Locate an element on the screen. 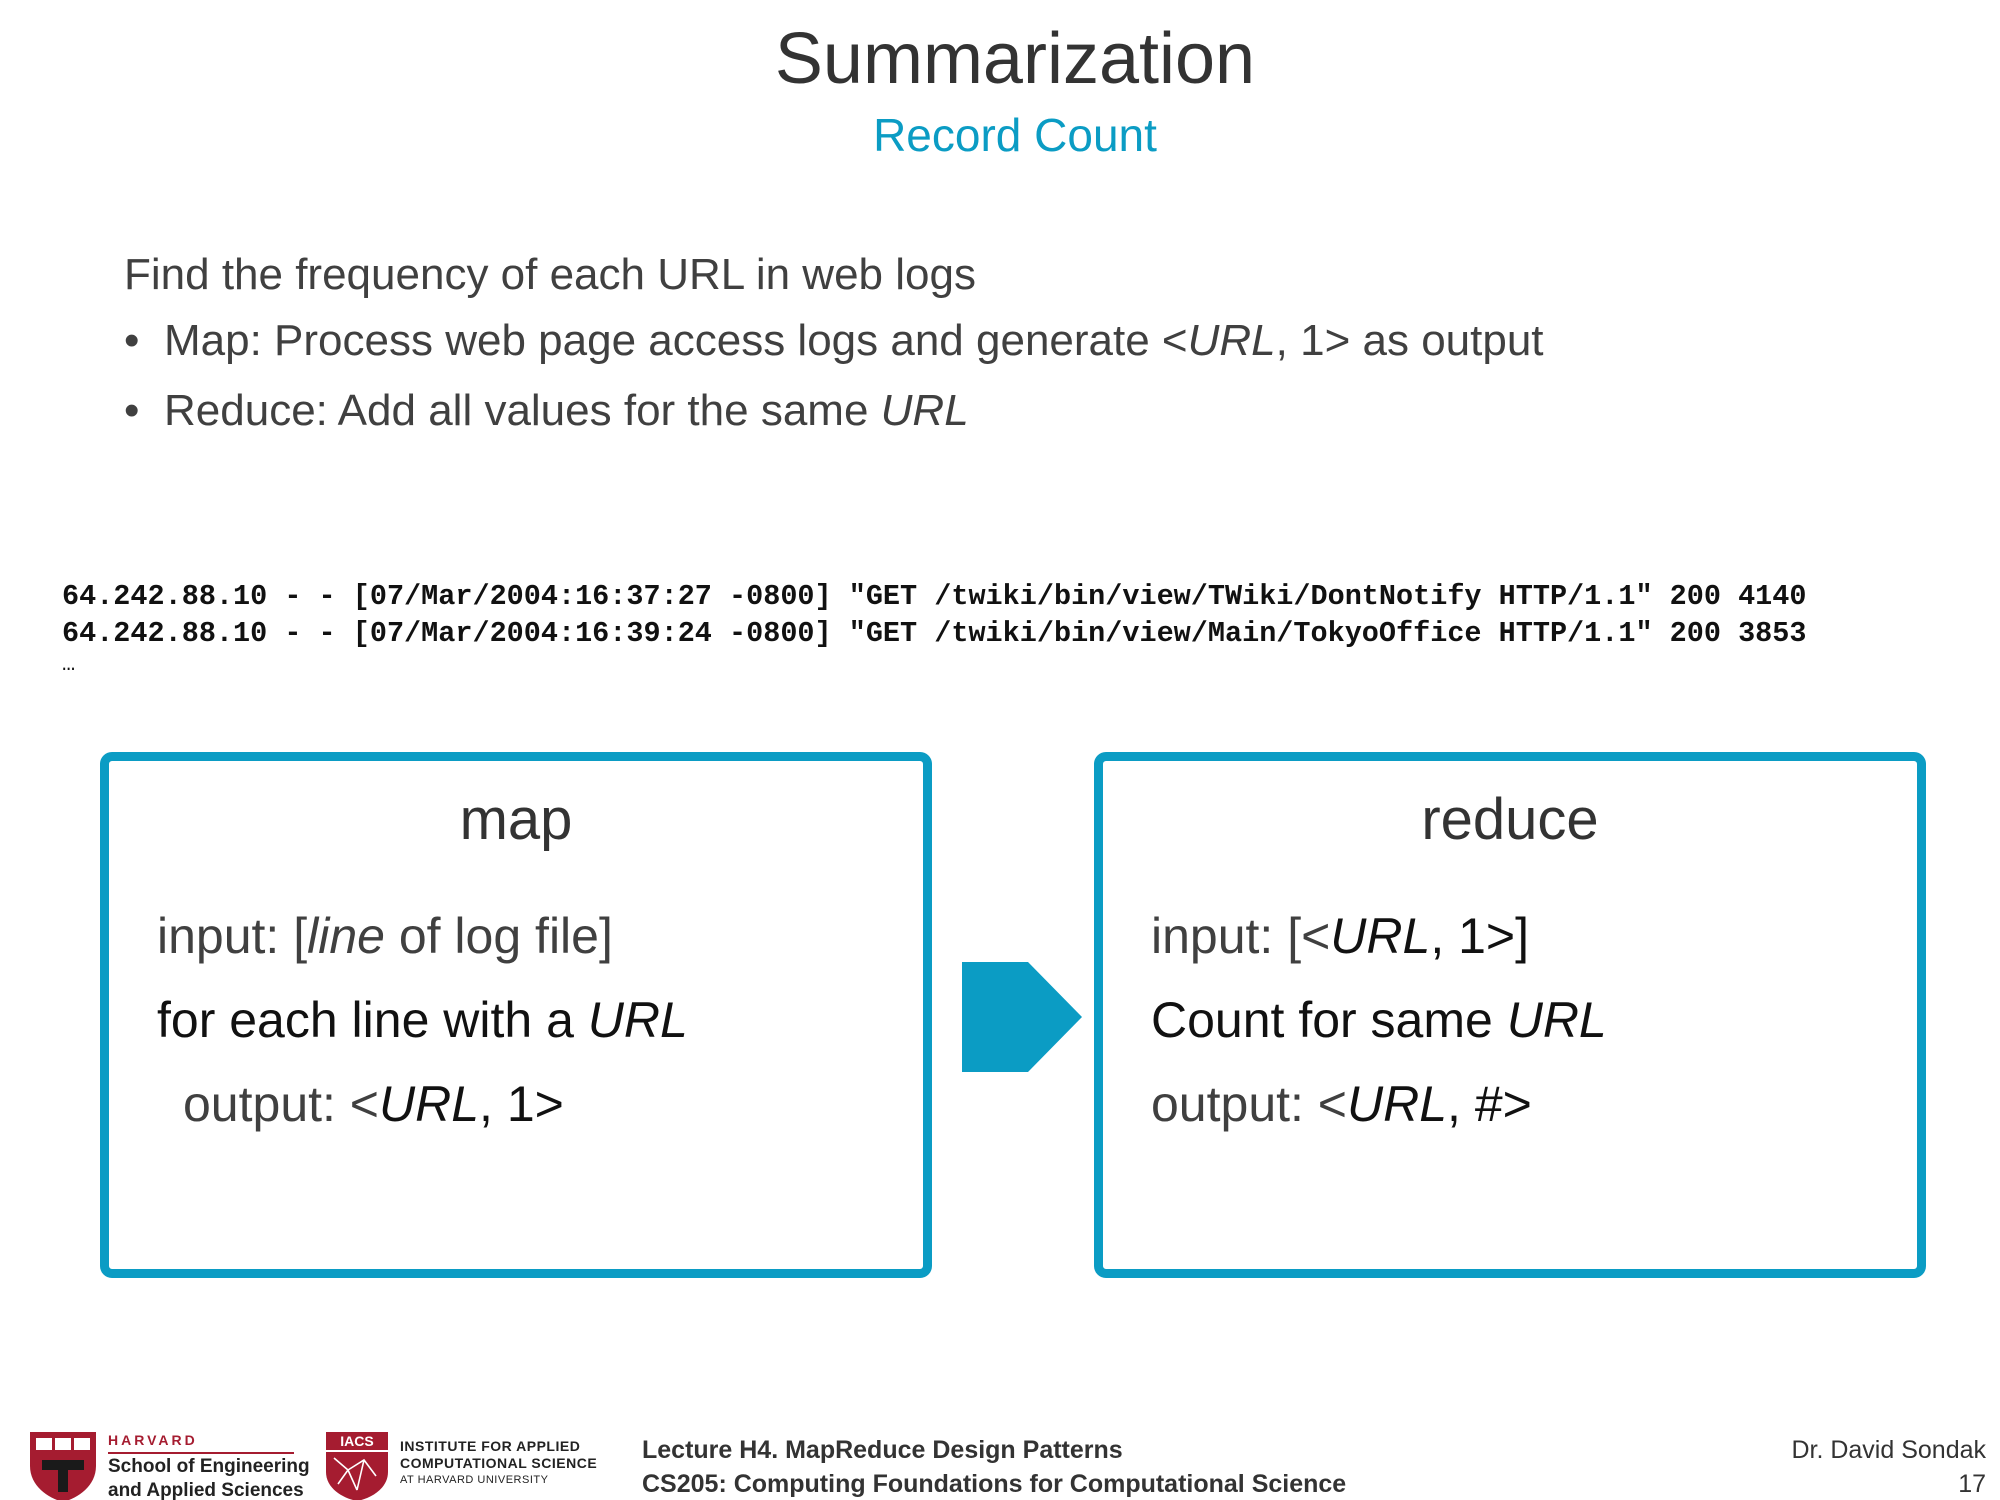  reduce-input-italic: URL is located at coordinates (1380, 936).